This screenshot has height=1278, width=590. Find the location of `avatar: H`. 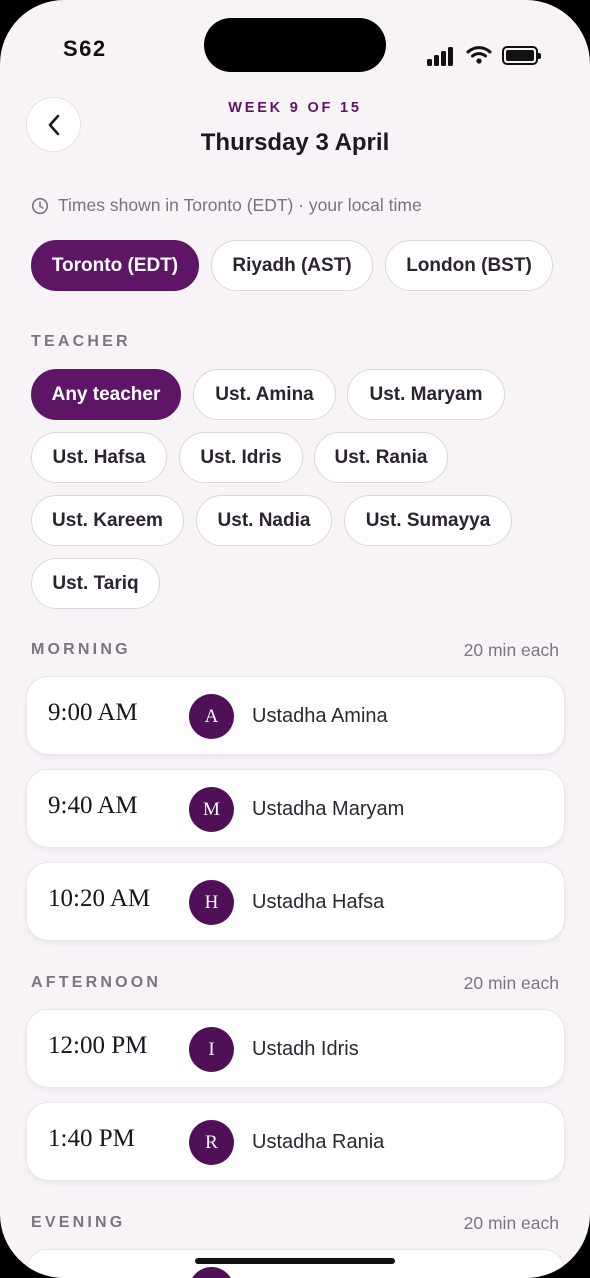

avatar: H is located at coordinates (211, 902).